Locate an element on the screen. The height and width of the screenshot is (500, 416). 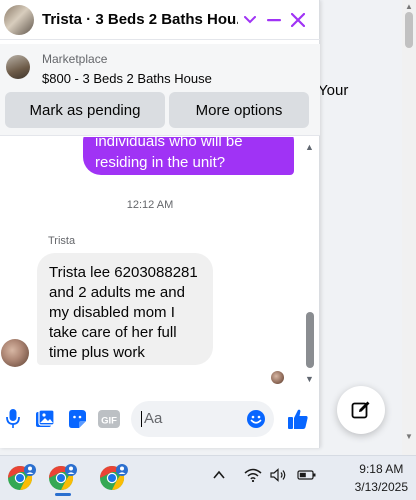
chevron-down-icon is located at coordinates (250, 20).